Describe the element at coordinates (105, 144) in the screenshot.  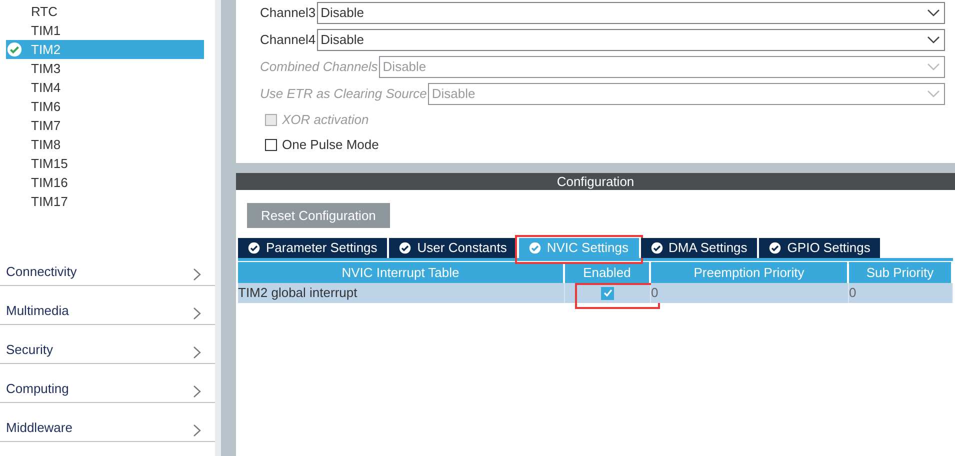
I see `sidebar-item: TIM8` at that location.